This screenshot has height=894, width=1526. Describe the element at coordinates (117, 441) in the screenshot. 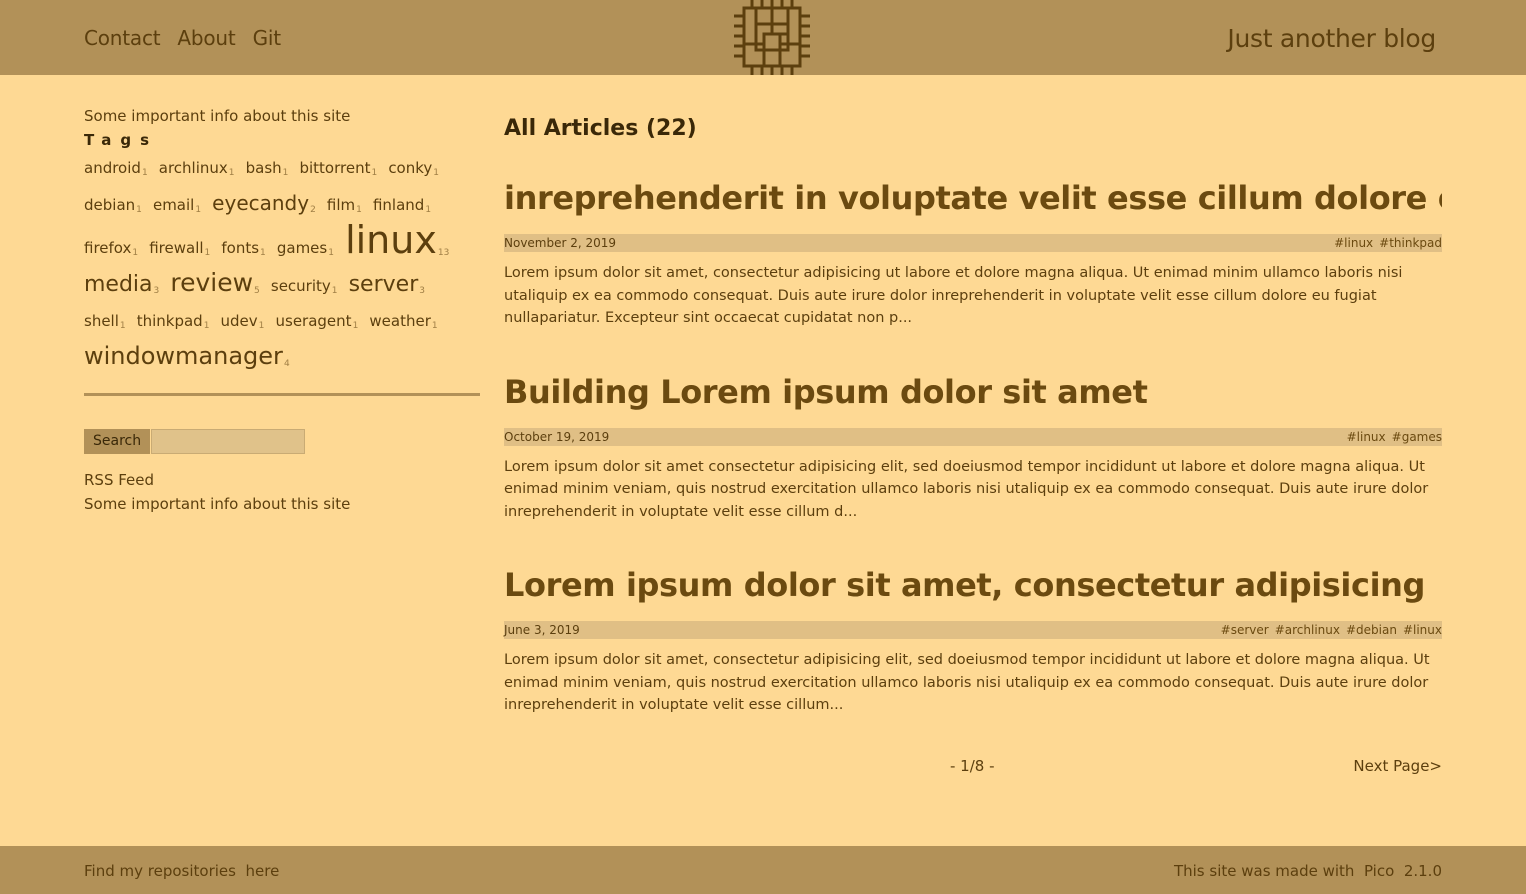

I see `search-button: Search` at that location.